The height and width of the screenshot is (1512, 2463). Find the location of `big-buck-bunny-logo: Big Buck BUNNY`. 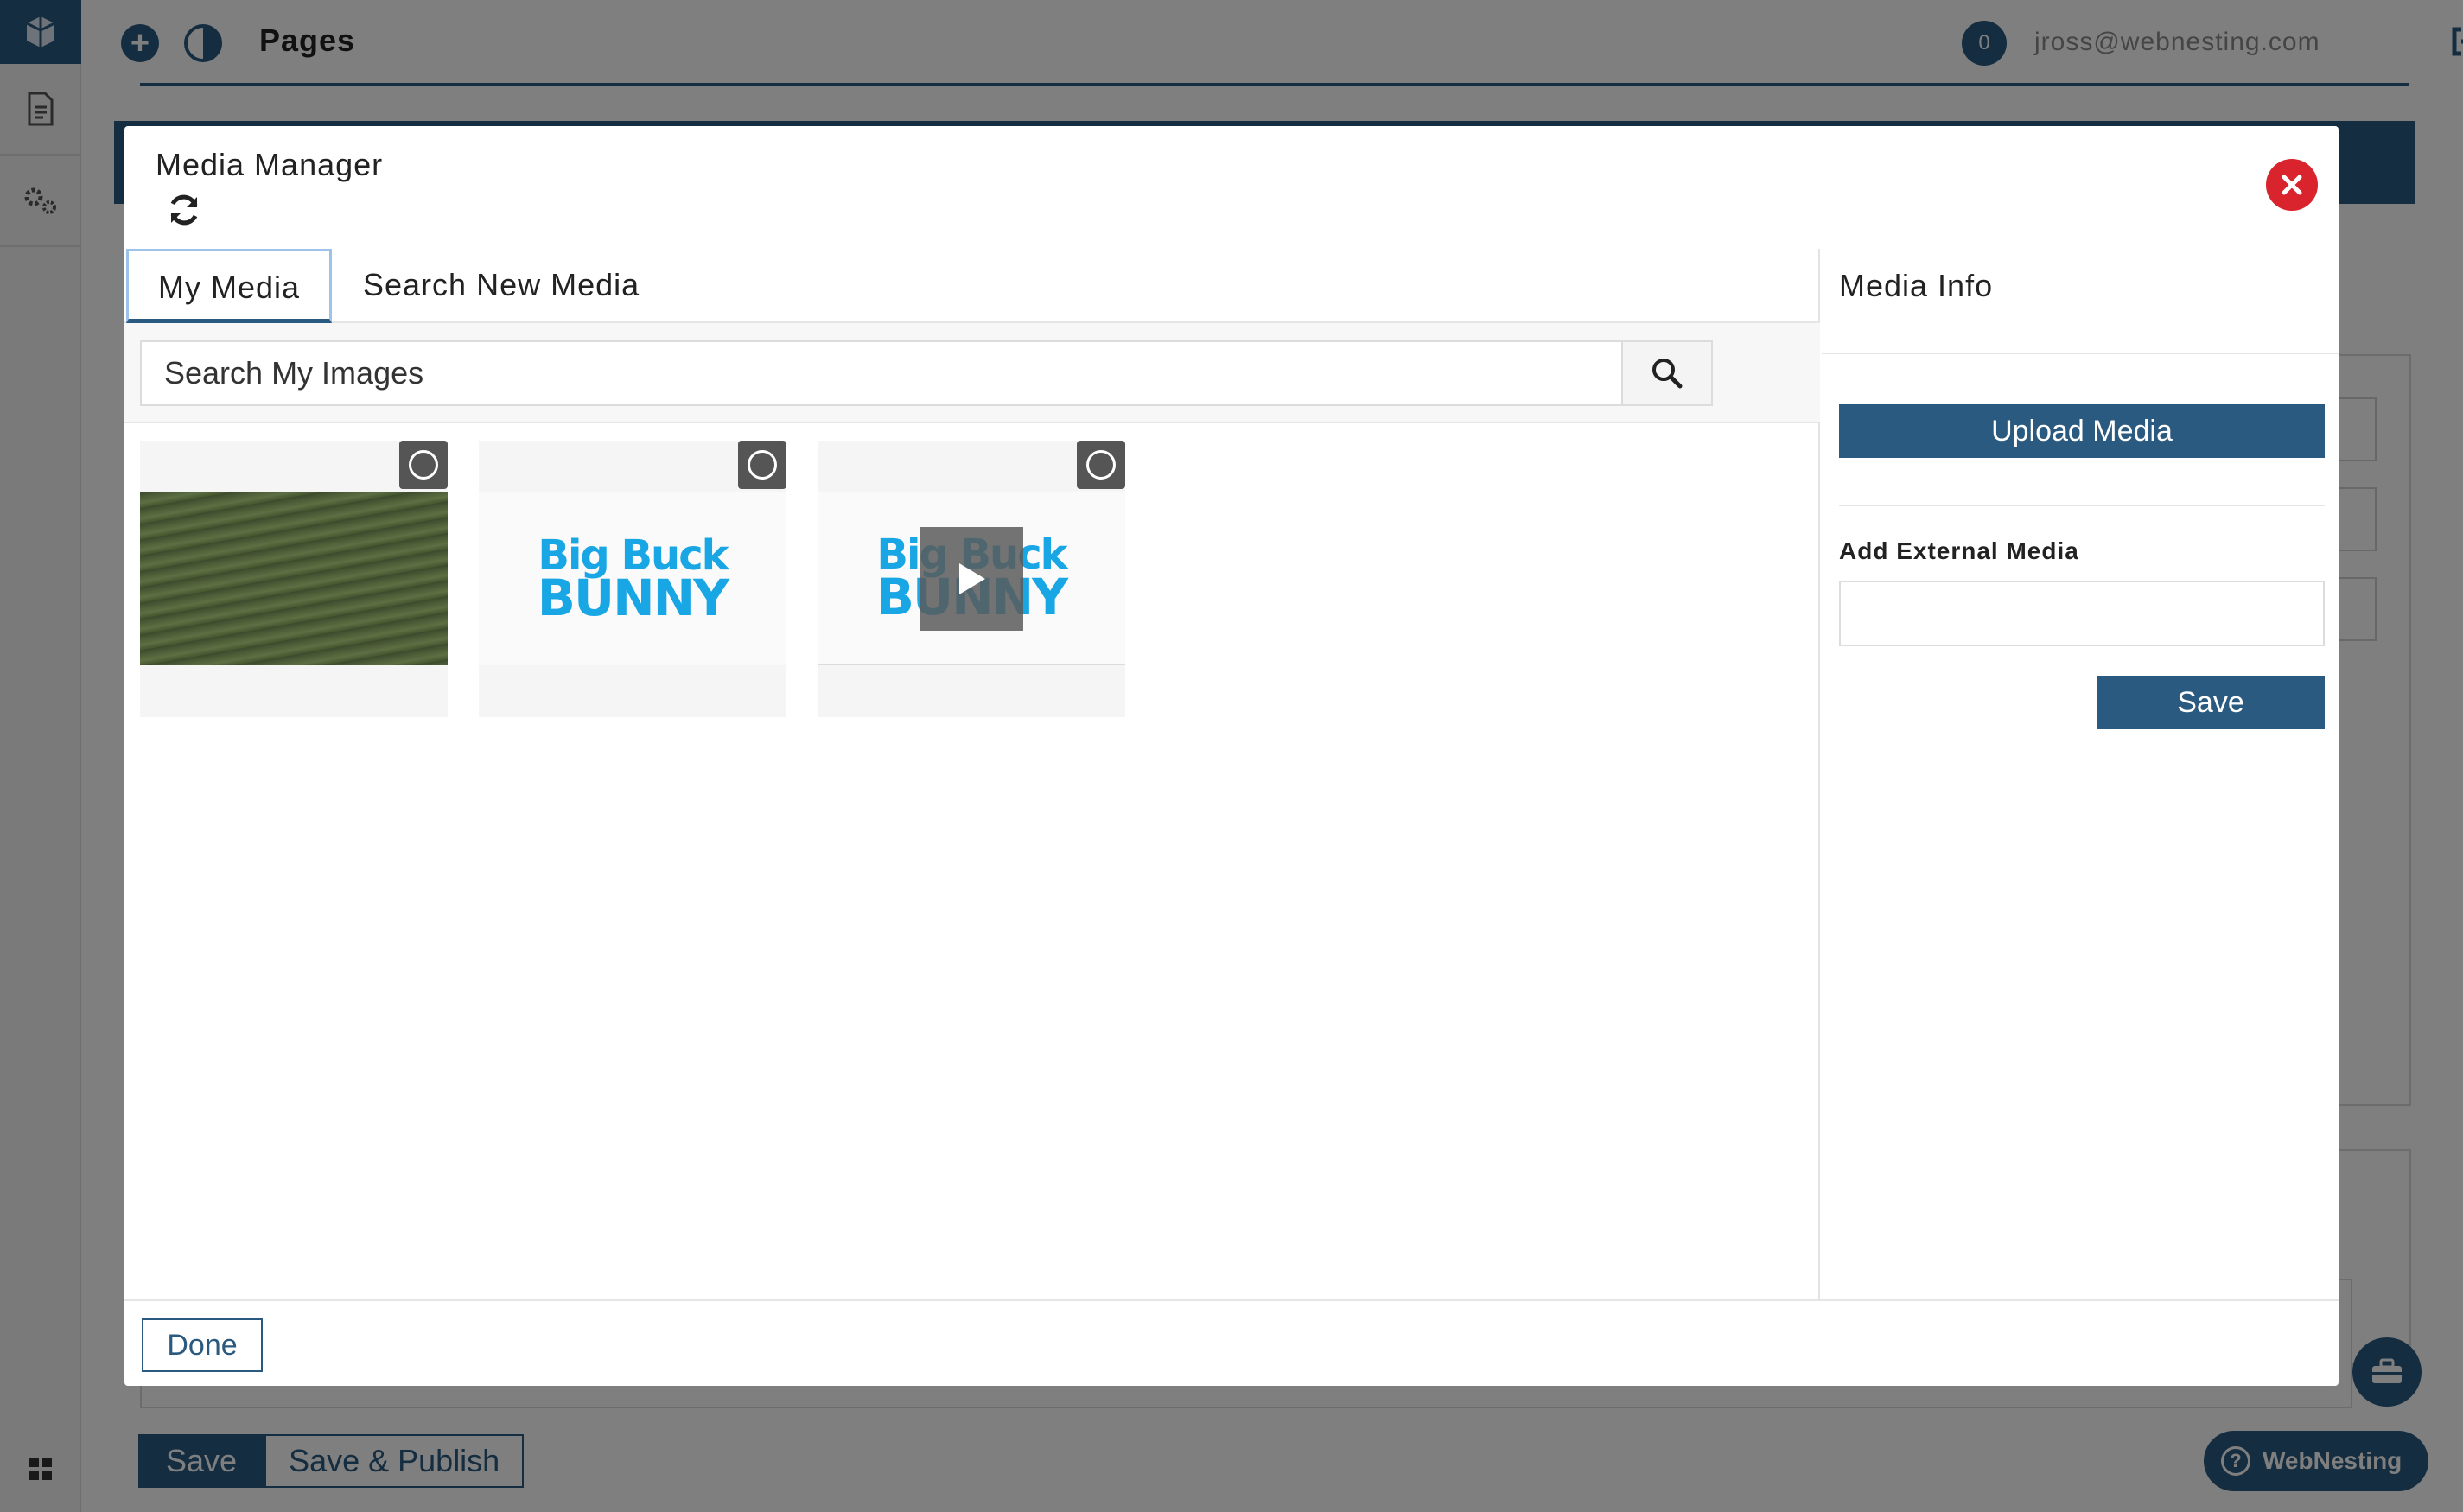

big-buck-bunny-logo: Big Buck BUNNY is located at coordinates (633, 581).